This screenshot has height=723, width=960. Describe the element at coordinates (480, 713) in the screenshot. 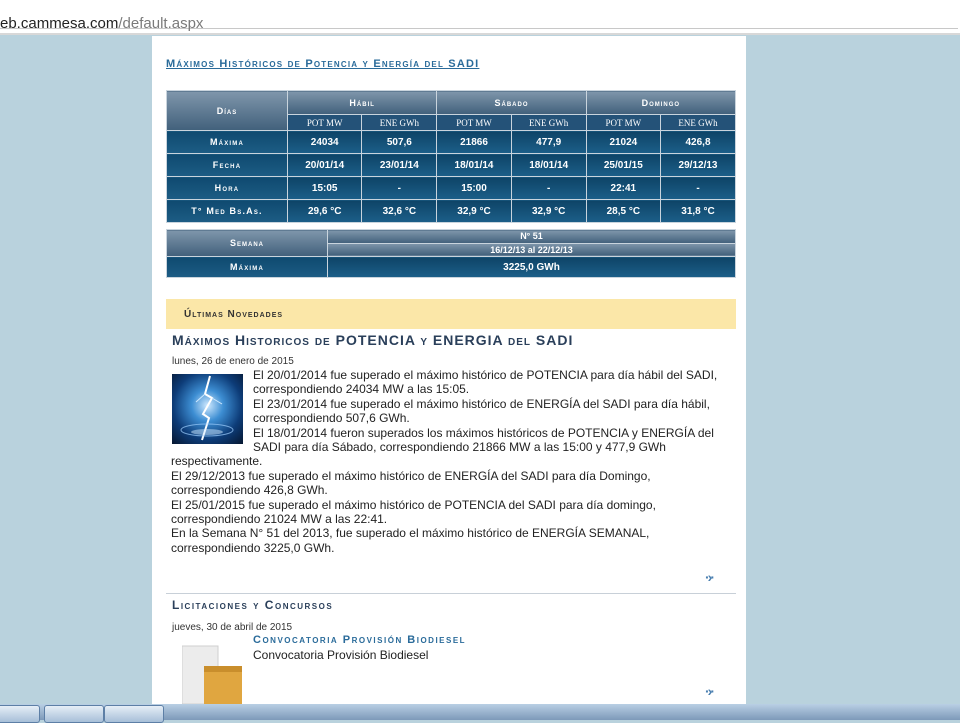

I see `os-taskbar` at that location.